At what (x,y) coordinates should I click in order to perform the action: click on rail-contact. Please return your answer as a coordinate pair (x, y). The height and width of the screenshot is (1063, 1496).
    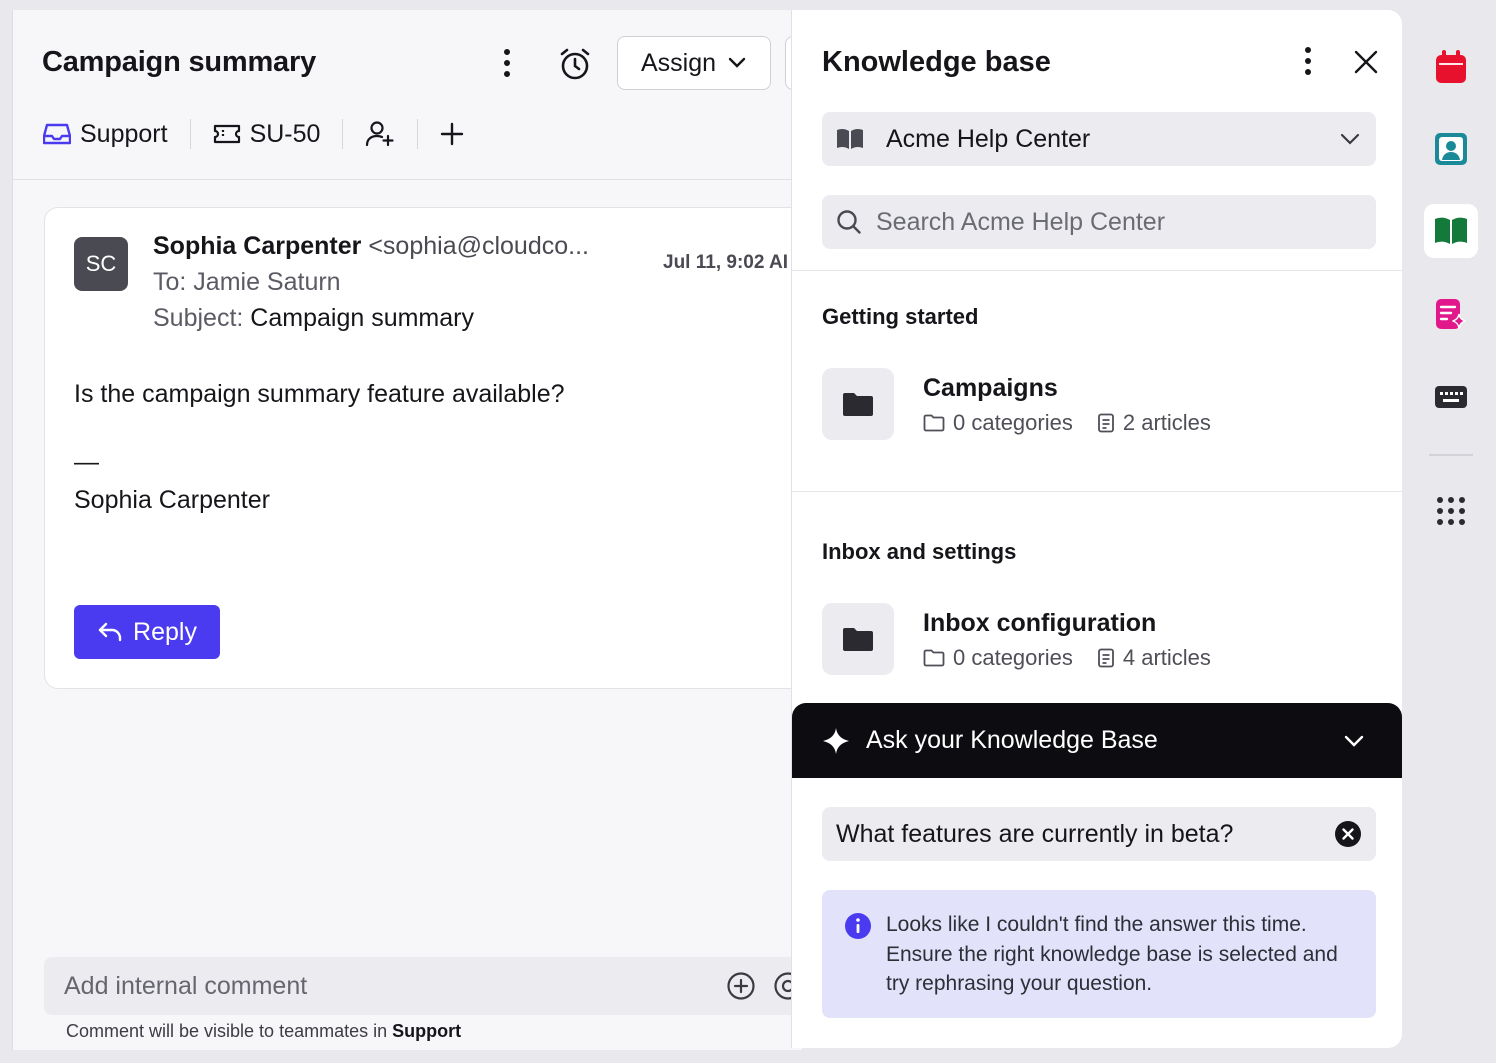
    Looking at the image, I should click on (1451, 149).